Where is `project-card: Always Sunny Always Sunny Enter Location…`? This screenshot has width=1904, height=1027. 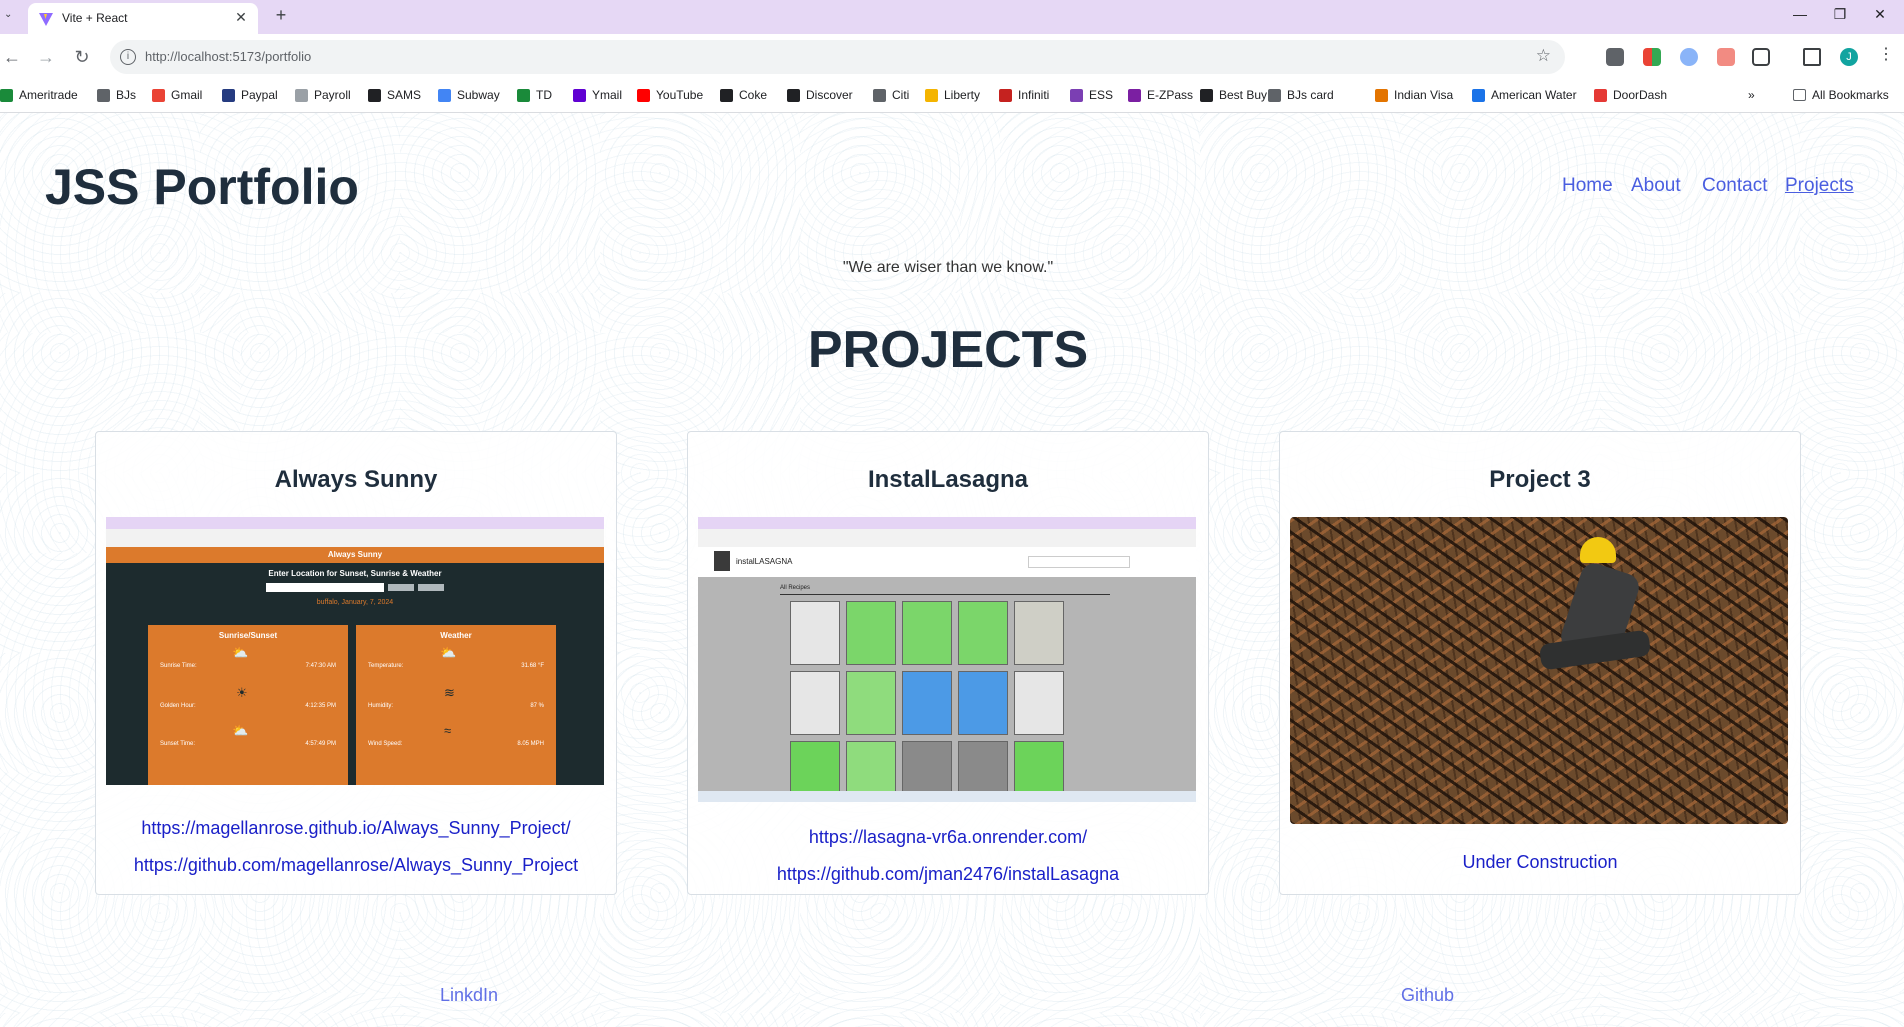 project-card: Always Sunny Always Sunny Enter Location… is located at coordinates (356, 663).